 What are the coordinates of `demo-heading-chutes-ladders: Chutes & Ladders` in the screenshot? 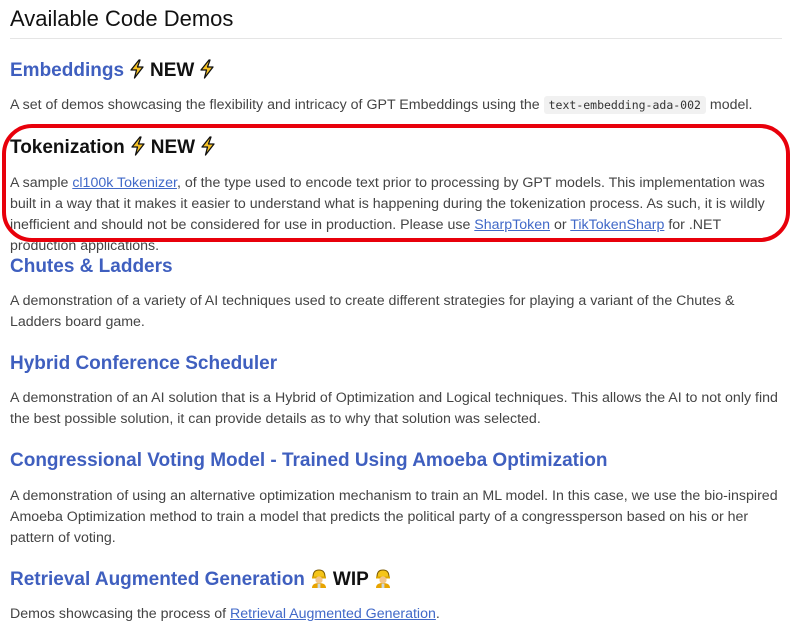 It's located at (91, 267).